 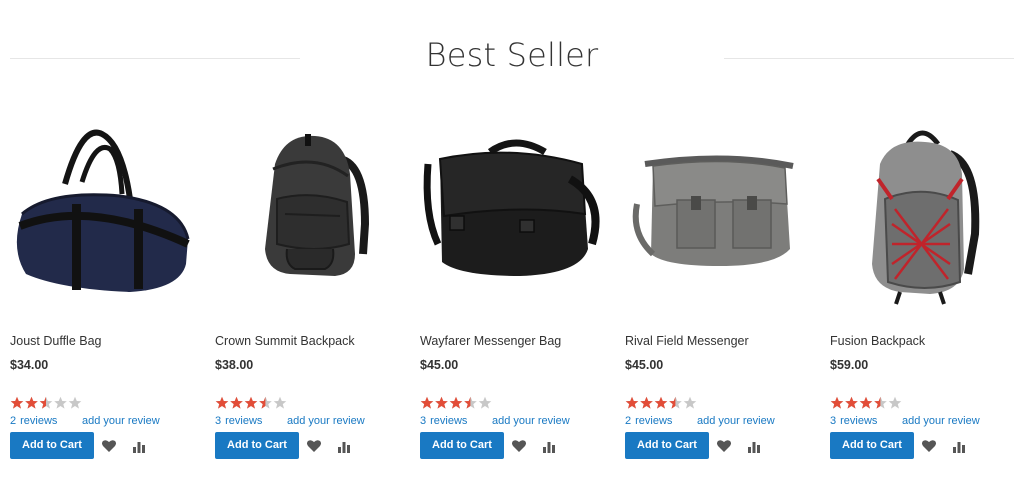 I want to click on product-name-link: Crown Summit Backpack, so click(x=285, y=341).